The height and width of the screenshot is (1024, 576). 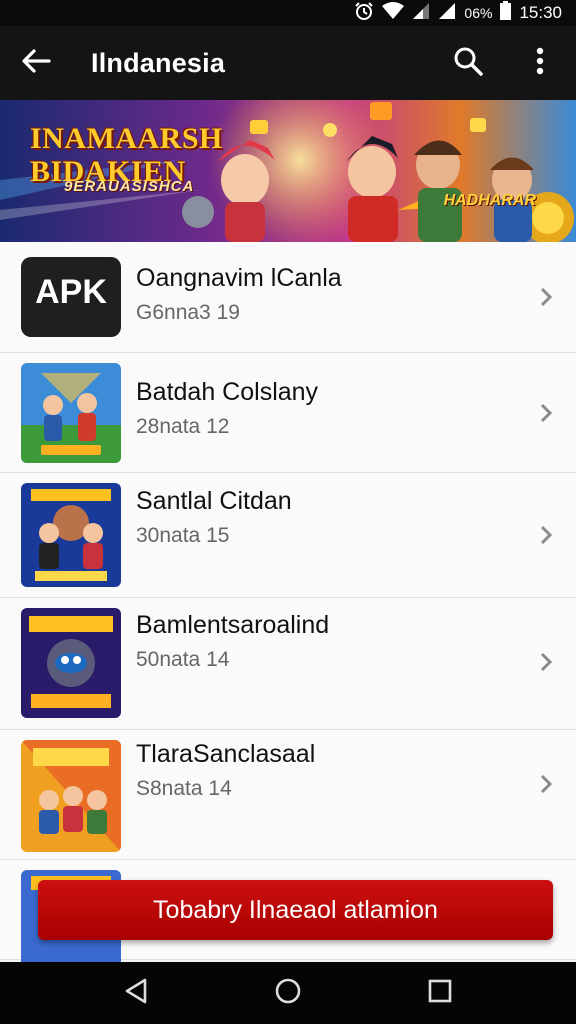 I want to click on arrow-left-icon, so click(x=36, y=63).